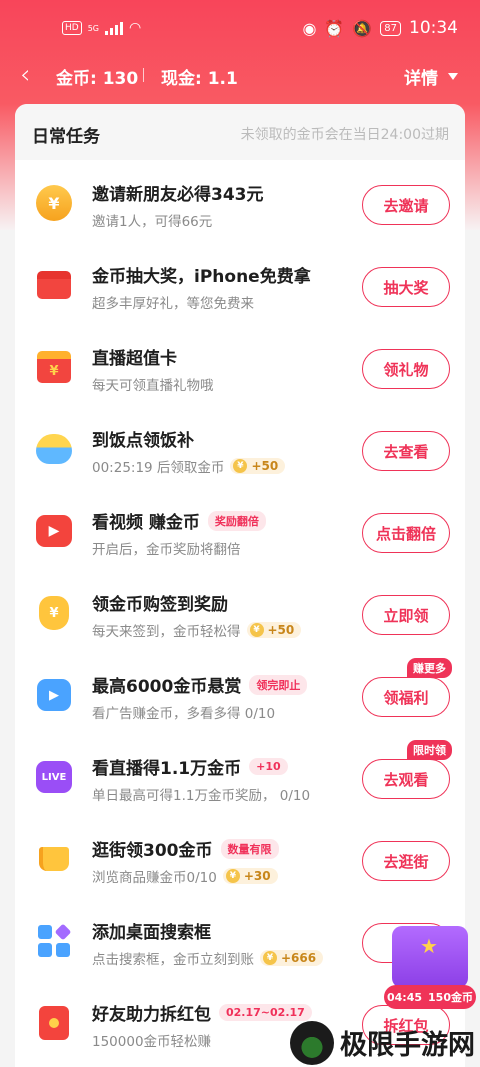 The width and height of the screenshot is (480, 1067). I want to click on section-title: 日常任务, so click(66, 137).